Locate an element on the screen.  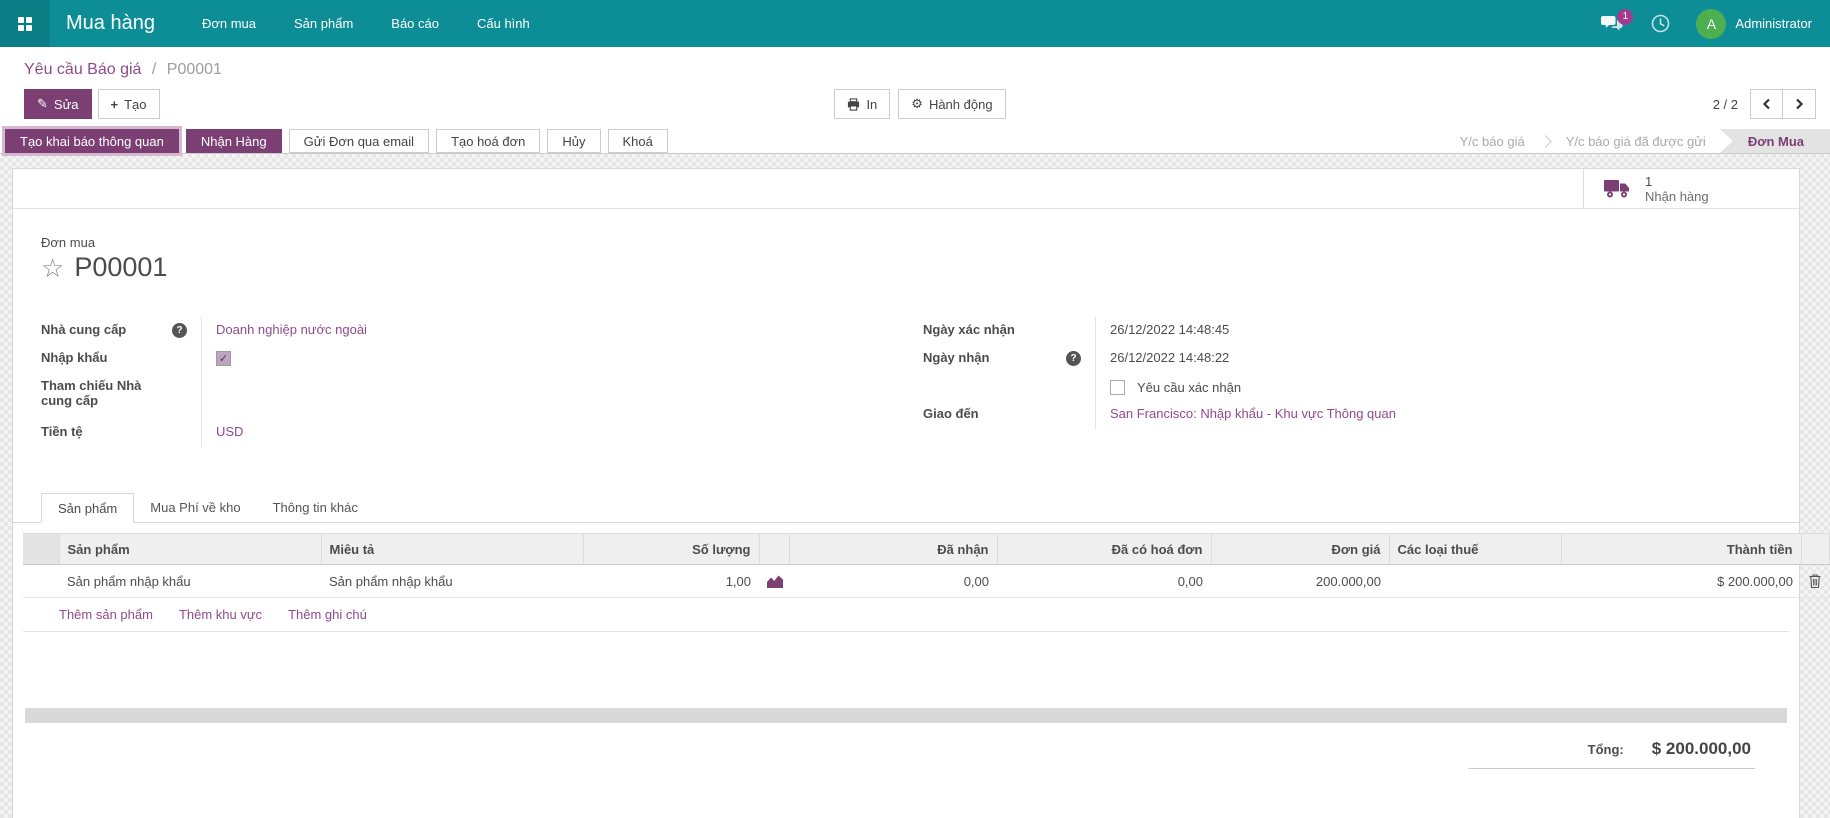
send-by-email-button: Gửi Đơn qua email is located at coordinates (359, 141).